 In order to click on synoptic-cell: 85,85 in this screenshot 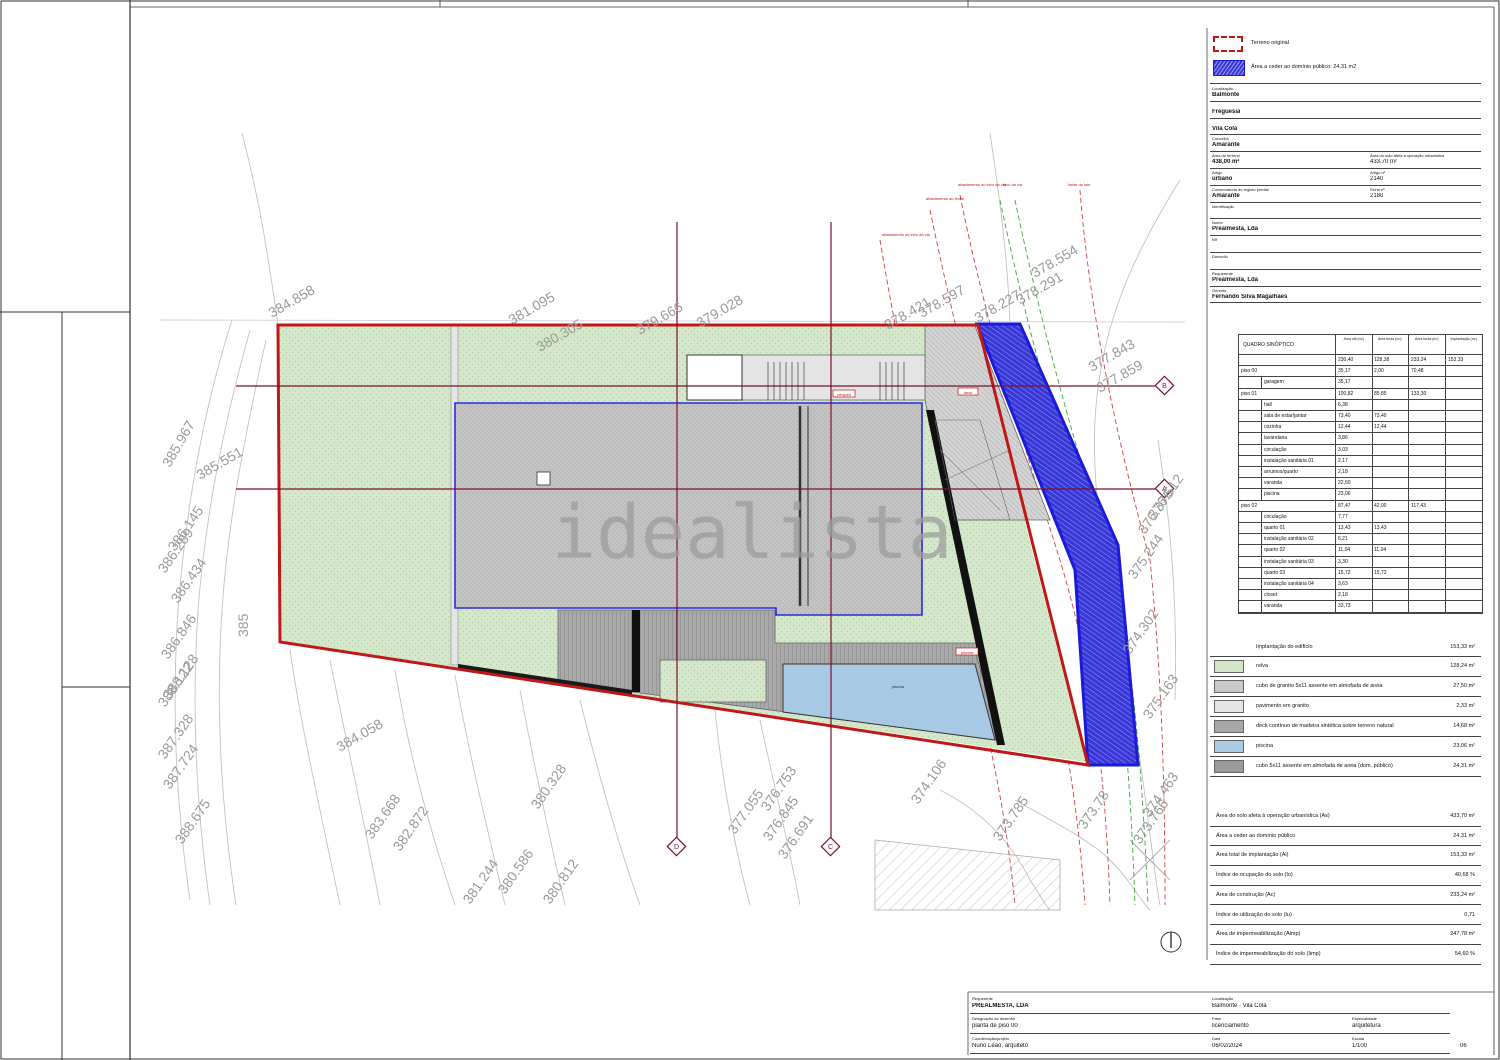, I will do `click(1390, 393)`.